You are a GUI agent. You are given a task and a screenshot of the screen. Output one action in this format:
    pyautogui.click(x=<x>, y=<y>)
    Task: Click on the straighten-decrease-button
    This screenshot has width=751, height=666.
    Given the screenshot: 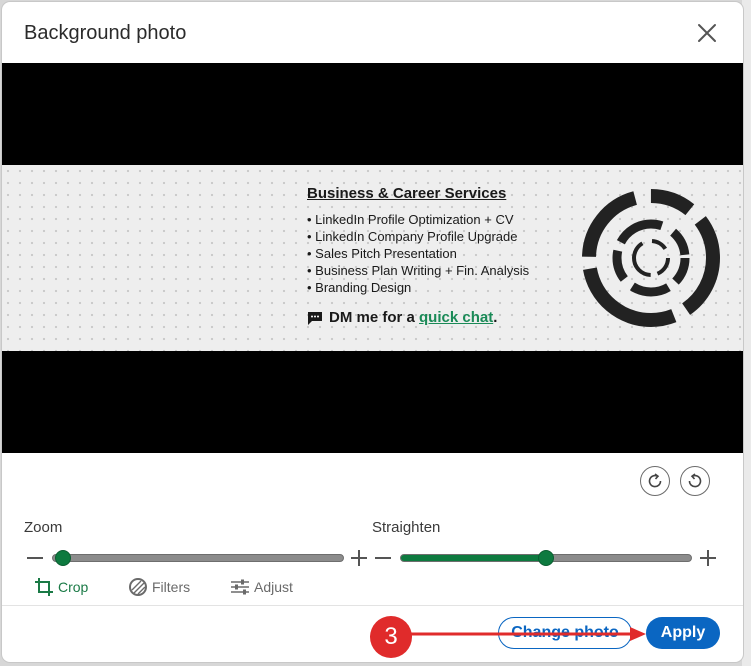 What is the action you would take?
    pyautogui.click(x=383, y=558)
    